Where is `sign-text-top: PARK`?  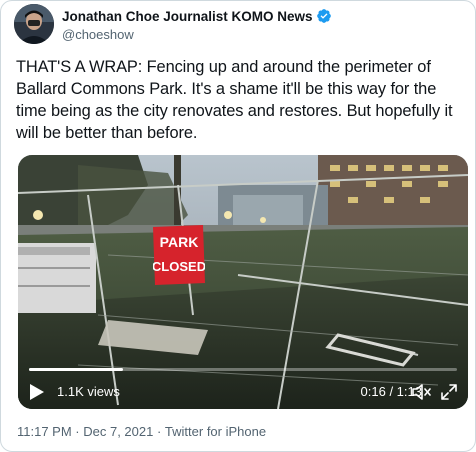 sign-text-top: PARK is located at coordinates (179, 242).